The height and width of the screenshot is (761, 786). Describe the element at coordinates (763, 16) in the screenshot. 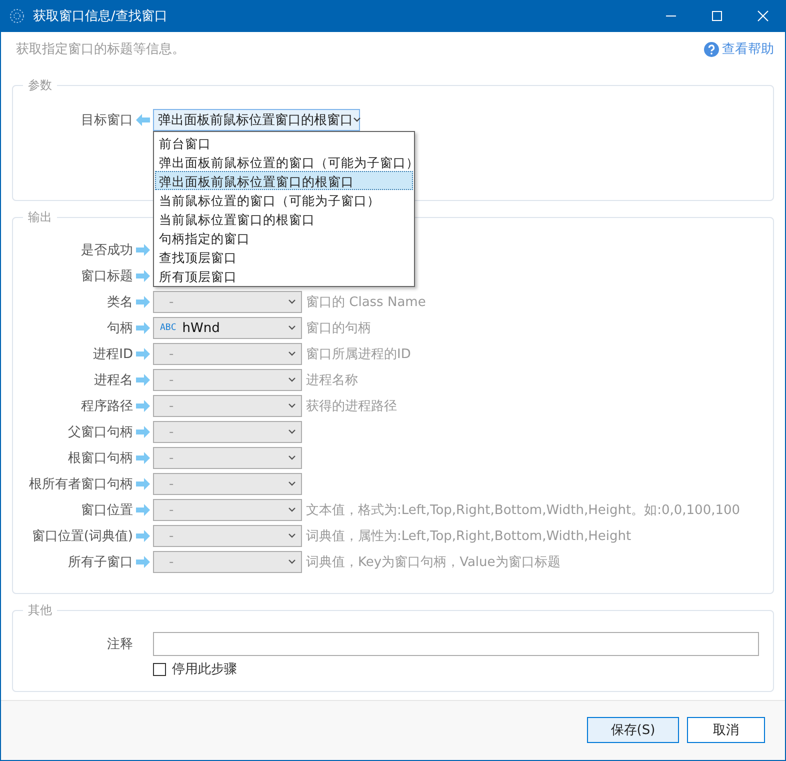

I see `close-icon` at that location.